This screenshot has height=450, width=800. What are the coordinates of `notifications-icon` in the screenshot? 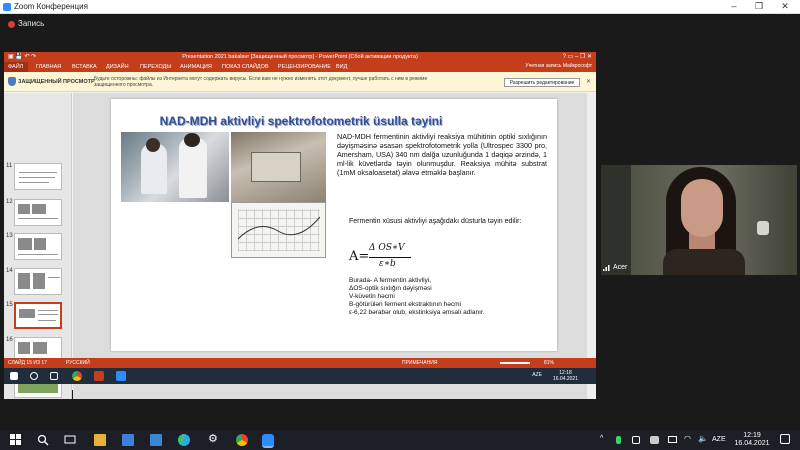 It's located at (785, 439).